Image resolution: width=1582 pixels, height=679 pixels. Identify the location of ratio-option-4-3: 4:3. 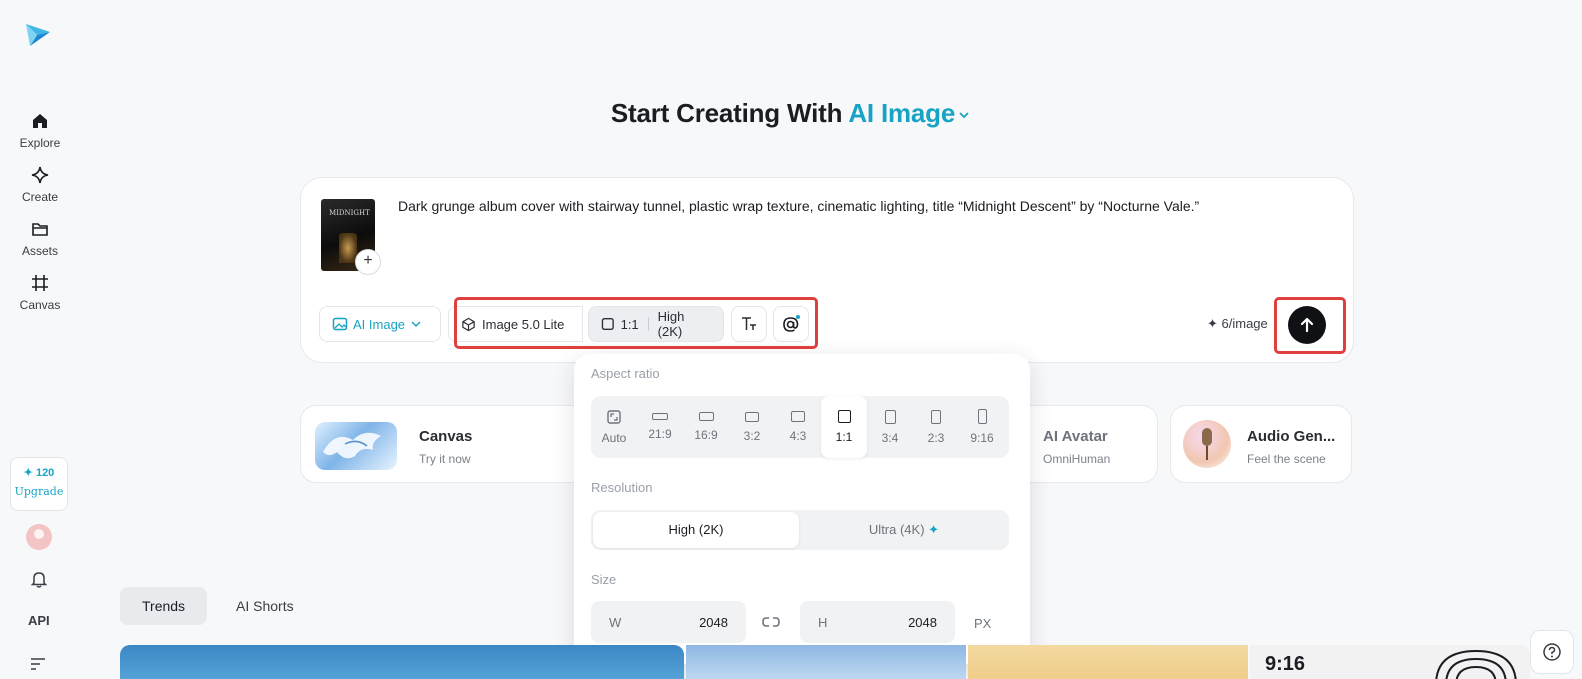
(798, 427).